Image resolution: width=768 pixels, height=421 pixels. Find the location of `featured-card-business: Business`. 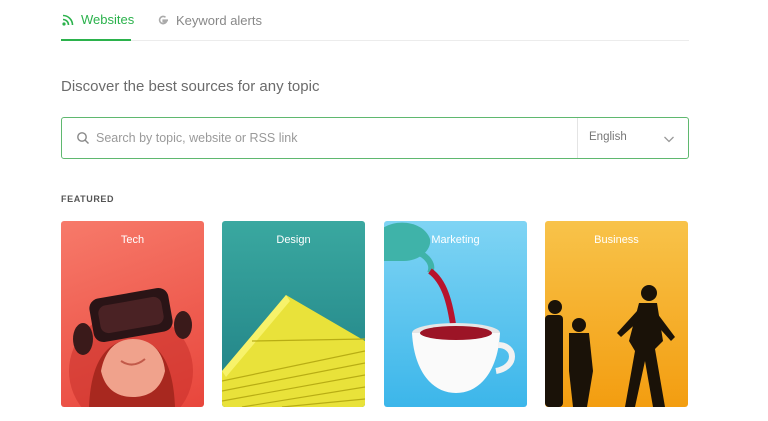

featured-card-business: Business is located at coordinates (616, 314).